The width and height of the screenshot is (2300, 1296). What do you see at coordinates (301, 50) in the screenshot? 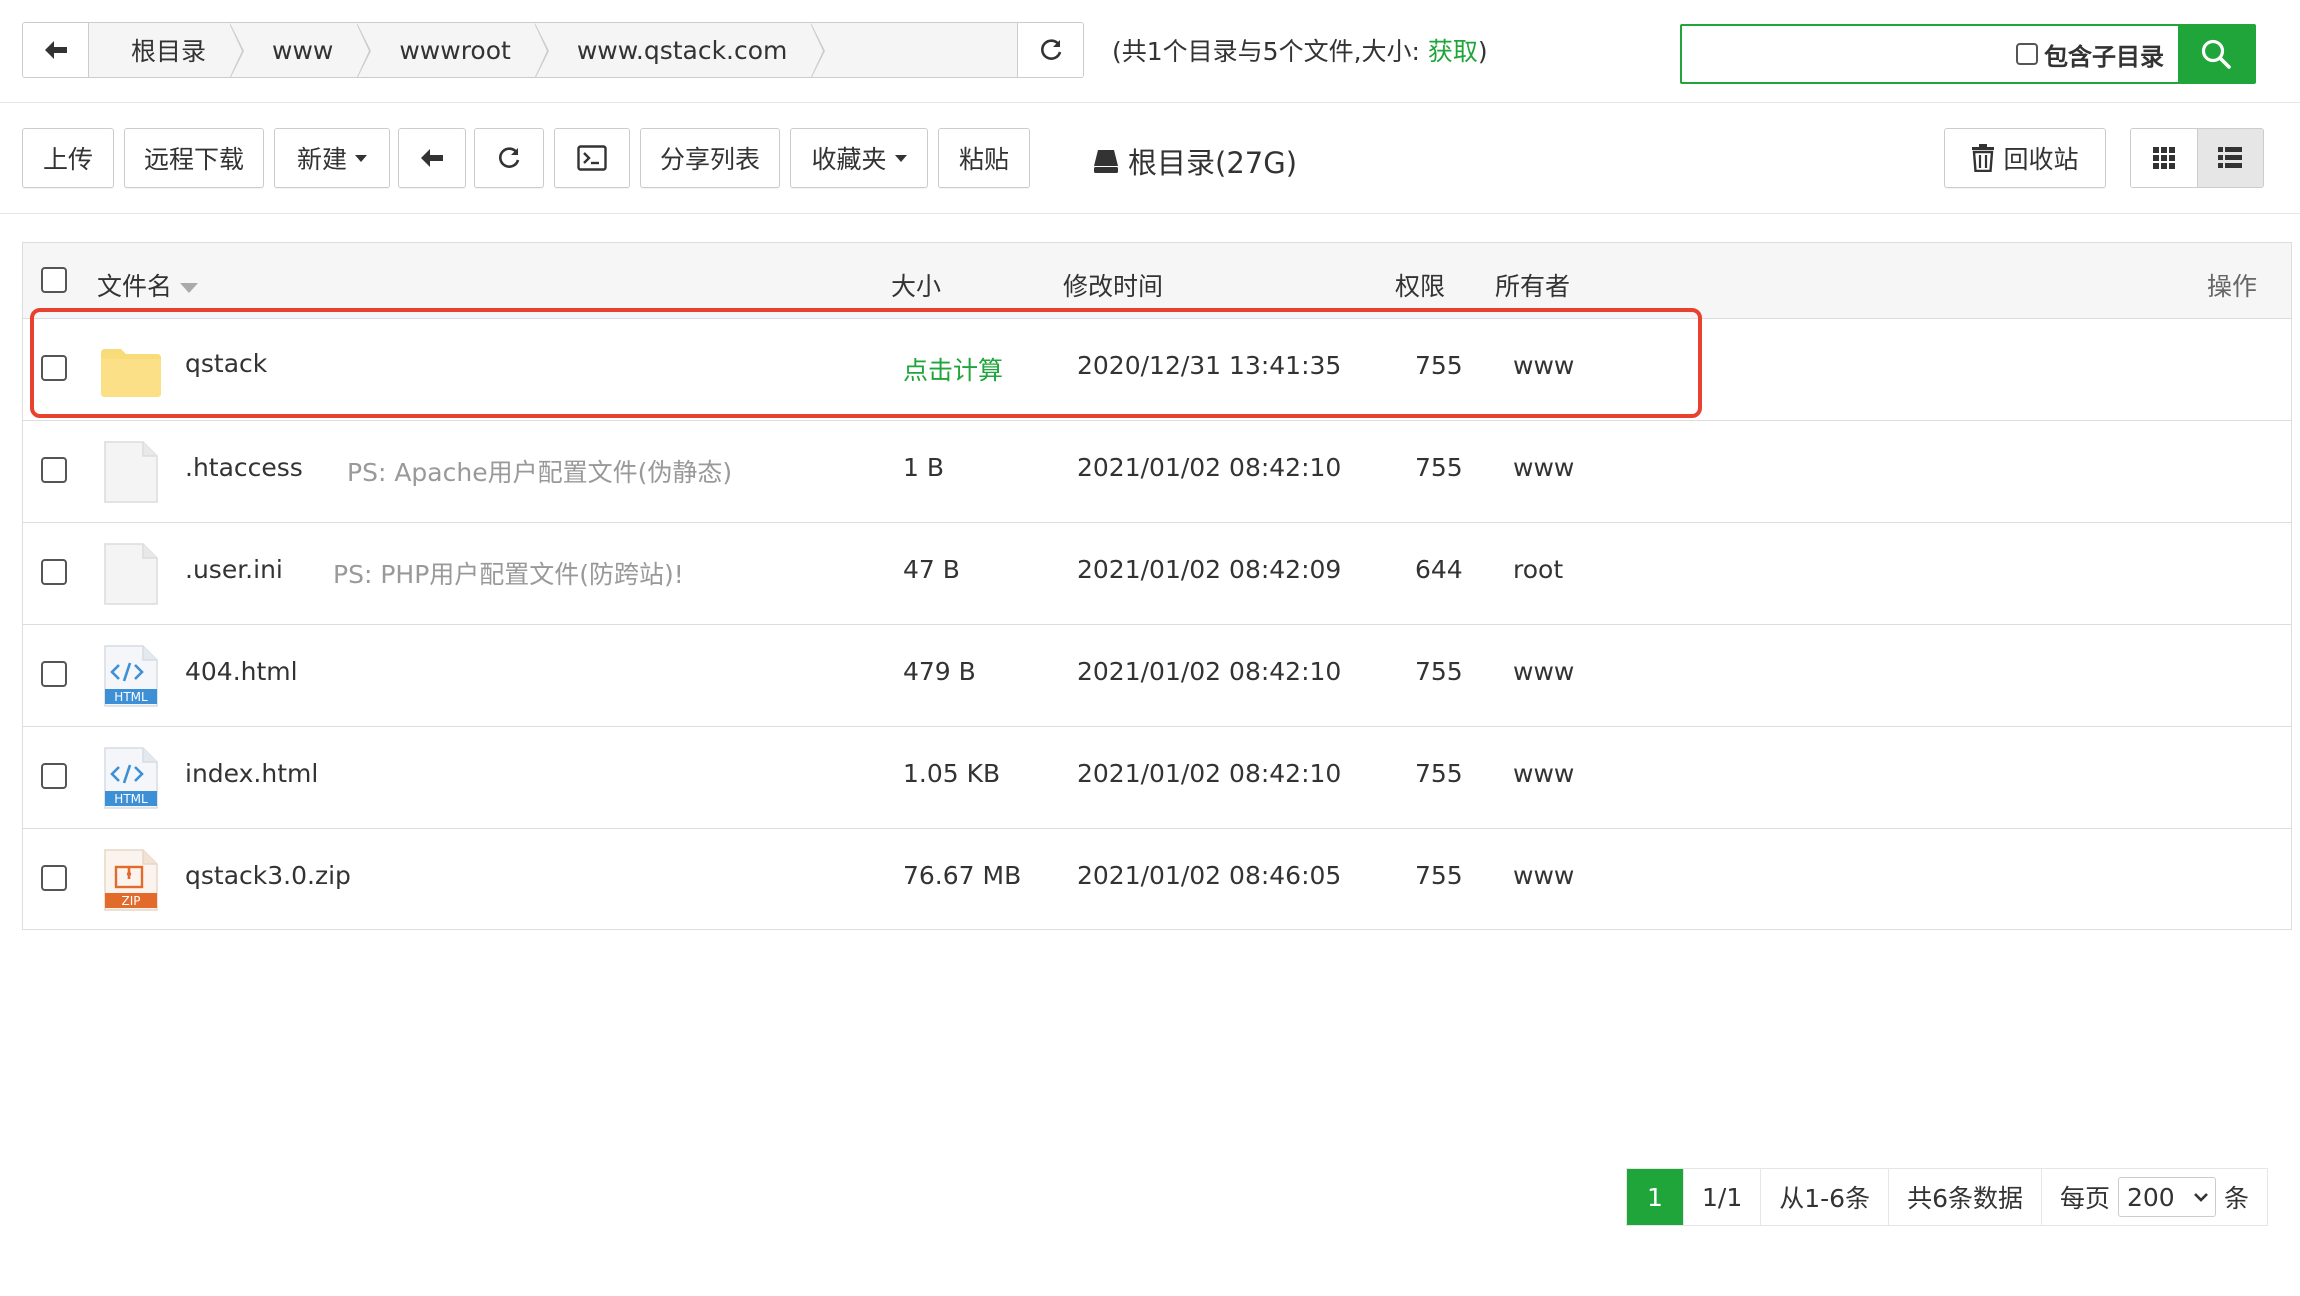
I see `breadcrumb-item-www: www` at bounding box center [301, 50].